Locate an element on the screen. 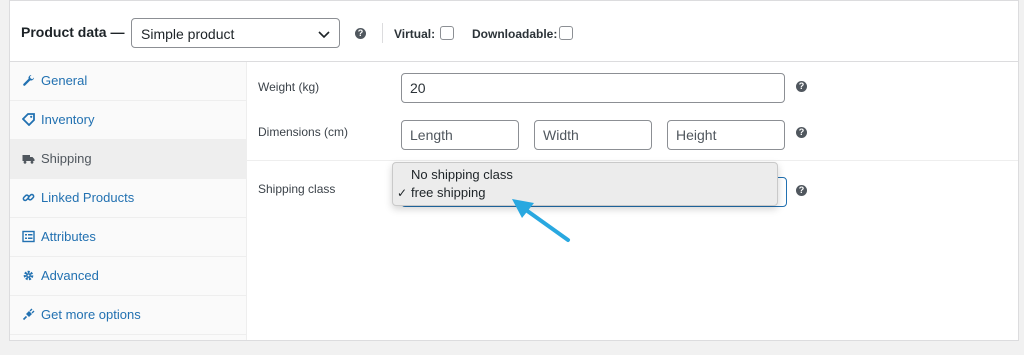 This screenshot has height=355, width=1024. tag-icon is located at coordinates (28, 119).